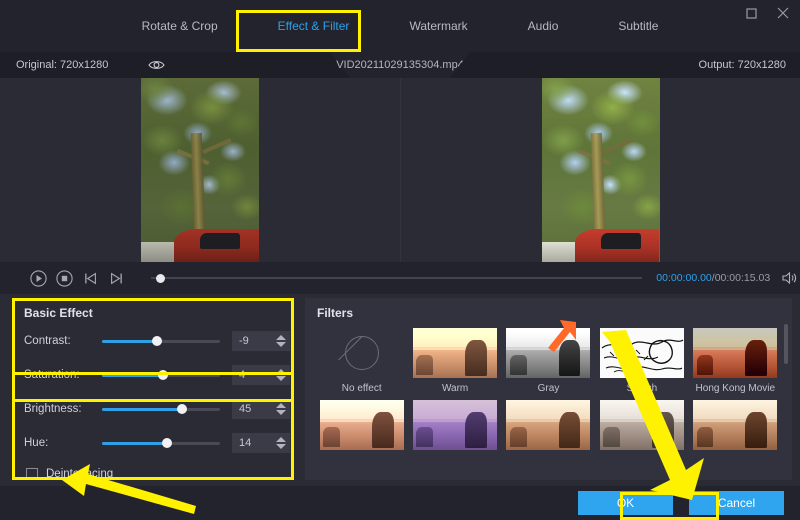 Image resolution: width=800 pixels, height=520 pixels. I want to click on play-icon, so click(39, 278).